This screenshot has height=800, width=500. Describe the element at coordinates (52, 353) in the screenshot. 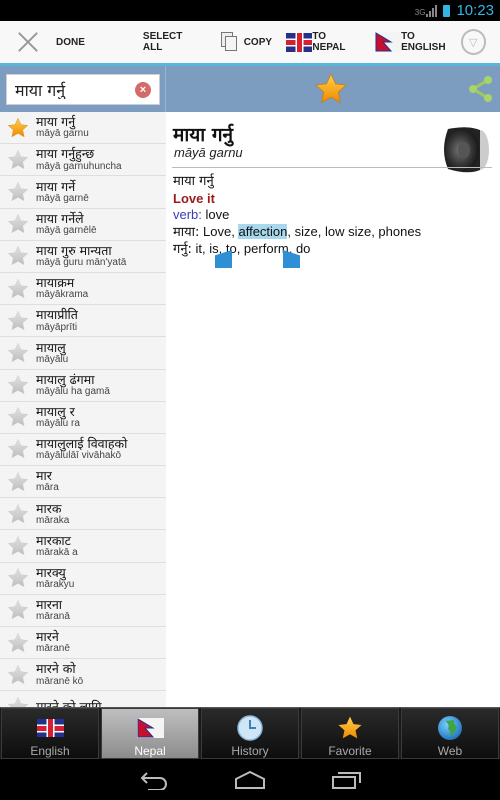

I see `word-text: मायालु māyālu` at that location.